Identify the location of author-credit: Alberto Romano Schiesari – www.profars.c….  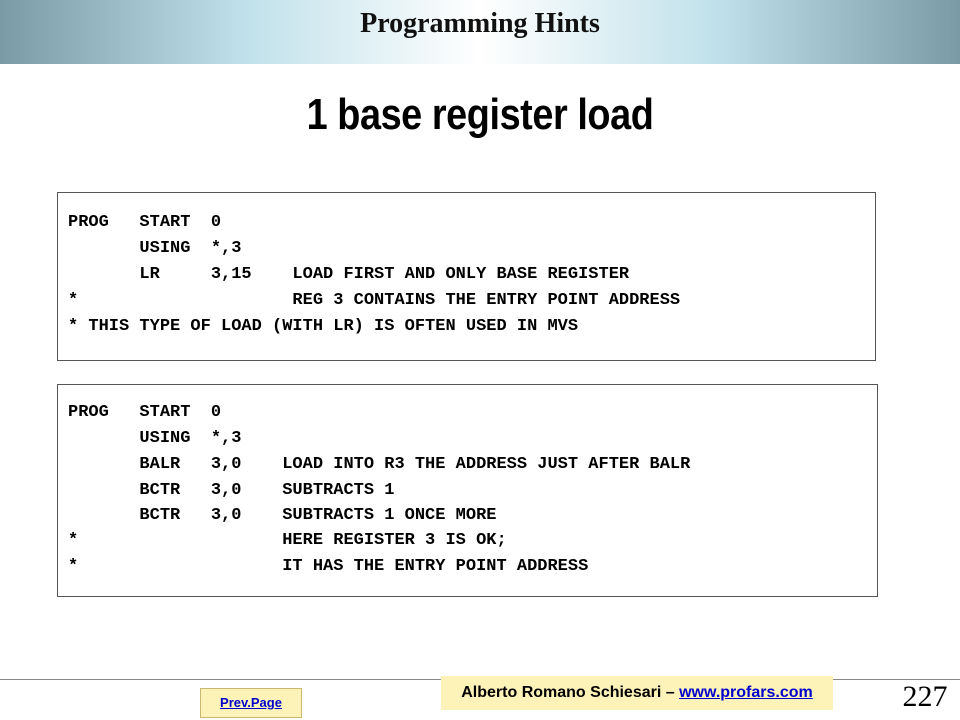
(637, 693).